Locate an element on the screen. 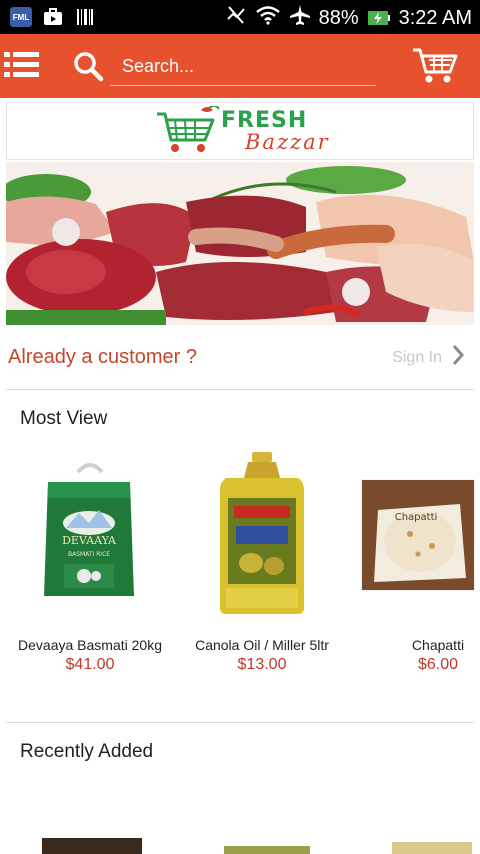 Image resolution: width=480 pixels, height=854 pixels. rice-bag-image: DEVAAYA BASMATI RICE is located at coordinates (90, 528).